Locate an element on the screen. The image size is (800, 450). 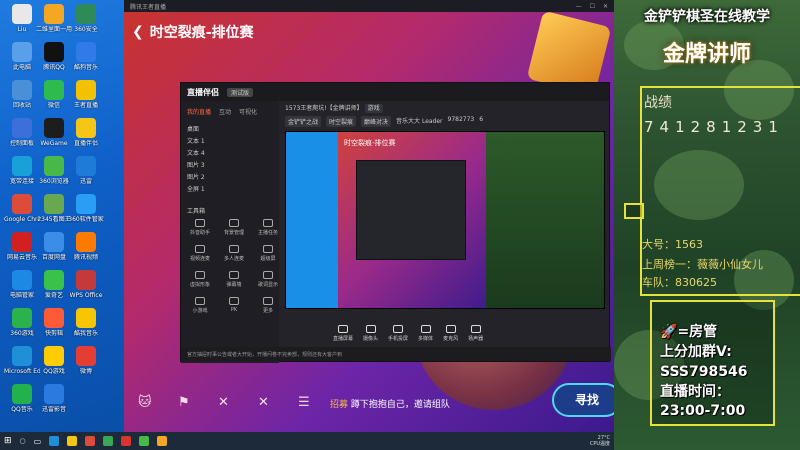
toolbox-item: 背景管理 is located at coordinates (234, 230).